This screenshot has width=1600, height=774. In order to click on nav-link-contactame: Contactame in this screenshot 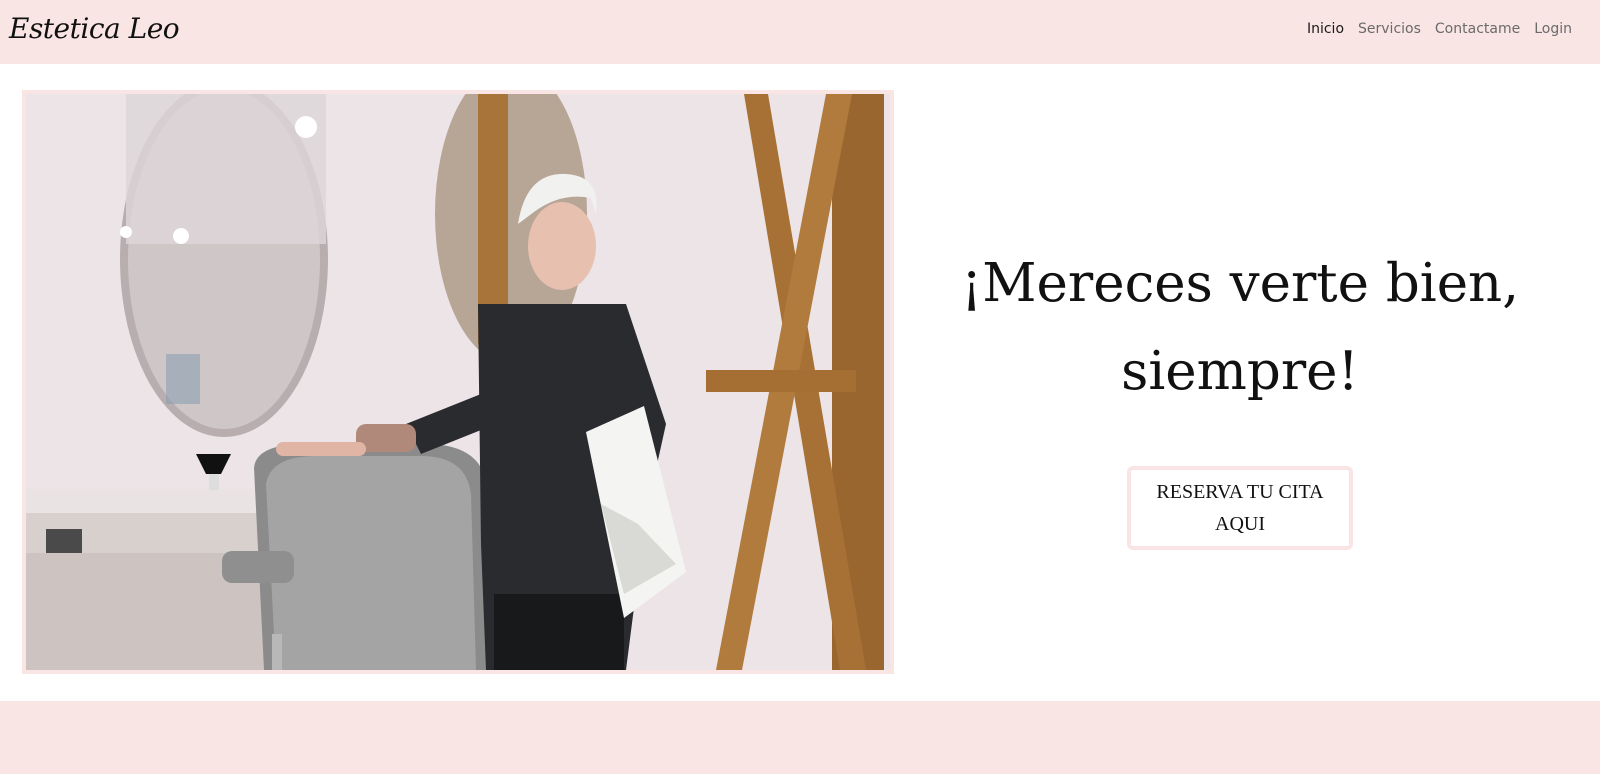, I will do `click(1477, 29)`.